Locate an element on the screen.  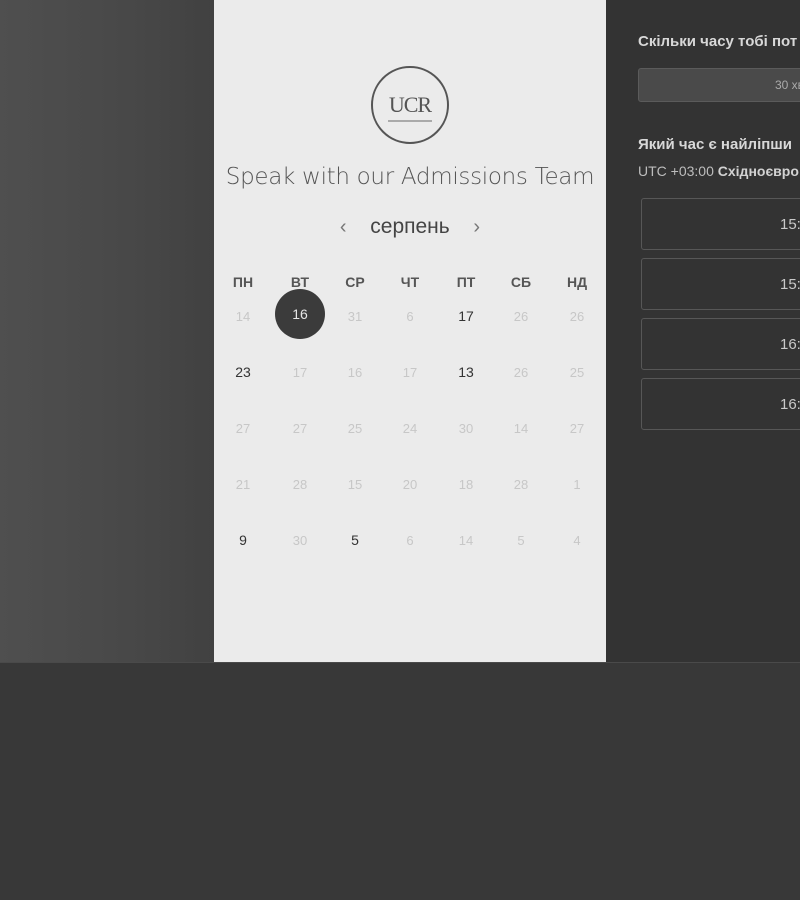
month-label: серпень is located at coordinates (410, 226).